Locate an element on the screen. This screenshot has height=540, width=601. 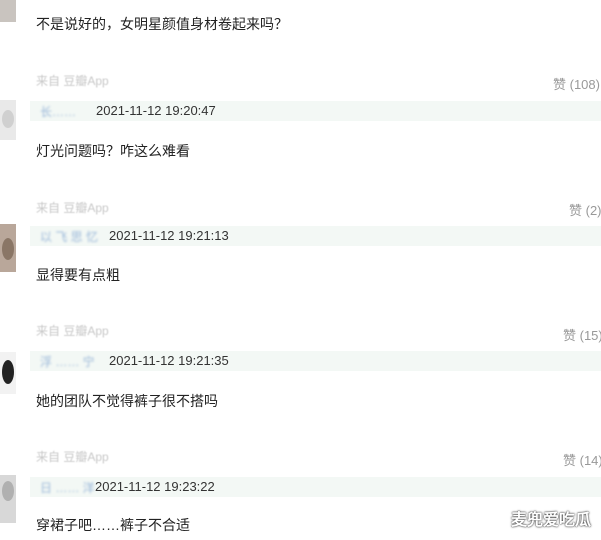
comment-text: 不是说好的，女明星颜值身材卷起来吗？ is located at coordinates (162, 24).